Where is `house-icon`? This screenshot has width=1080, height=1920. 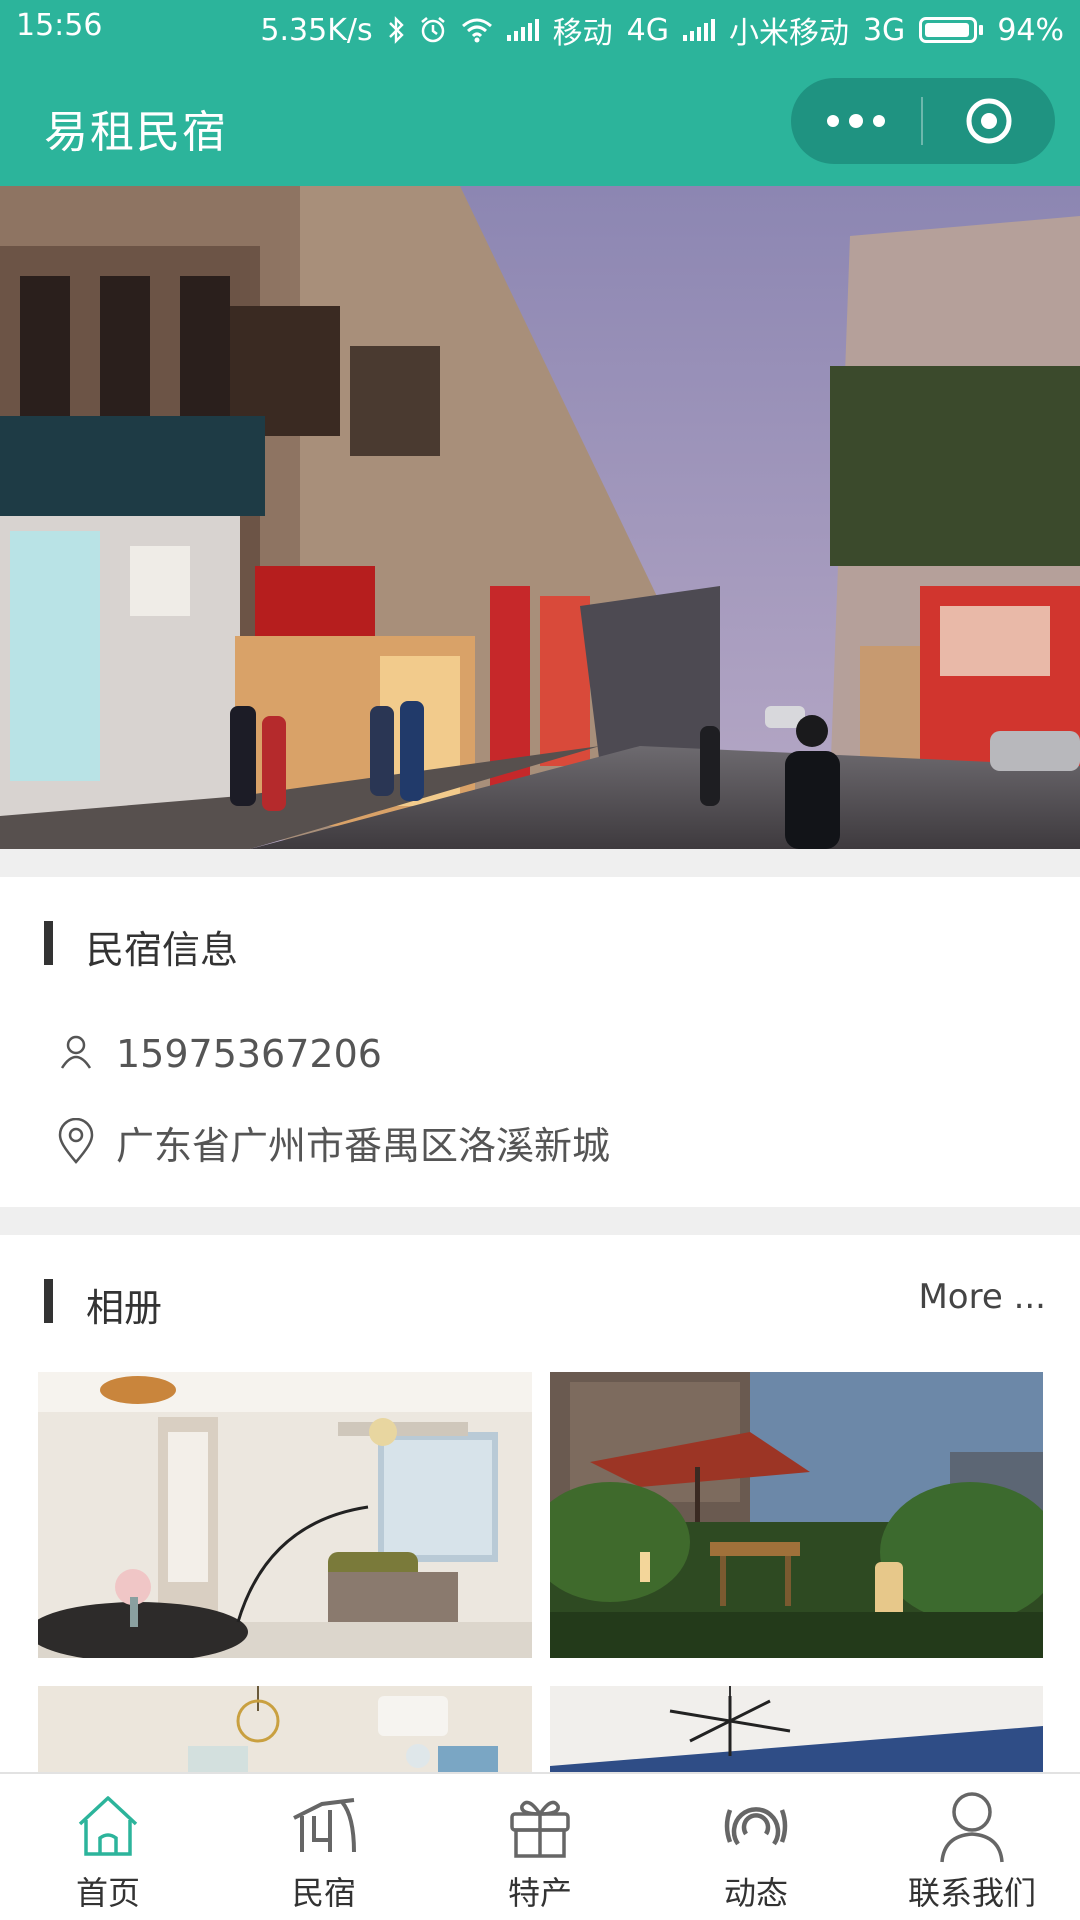 house-icon is located at coordinates (324, 1826).